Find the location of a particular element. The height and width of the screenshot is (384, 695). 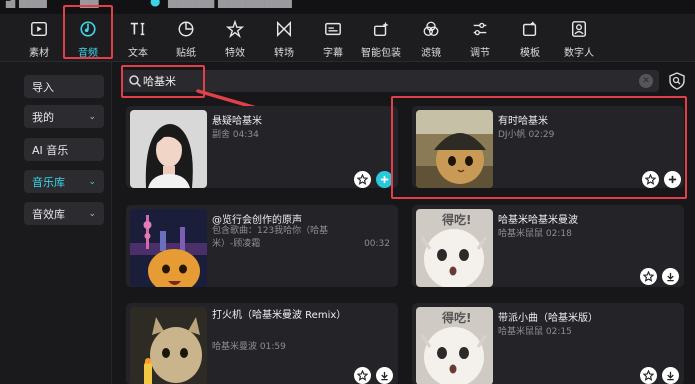

sidebar-item-import: 导入 is located at coordinates (64, 86).